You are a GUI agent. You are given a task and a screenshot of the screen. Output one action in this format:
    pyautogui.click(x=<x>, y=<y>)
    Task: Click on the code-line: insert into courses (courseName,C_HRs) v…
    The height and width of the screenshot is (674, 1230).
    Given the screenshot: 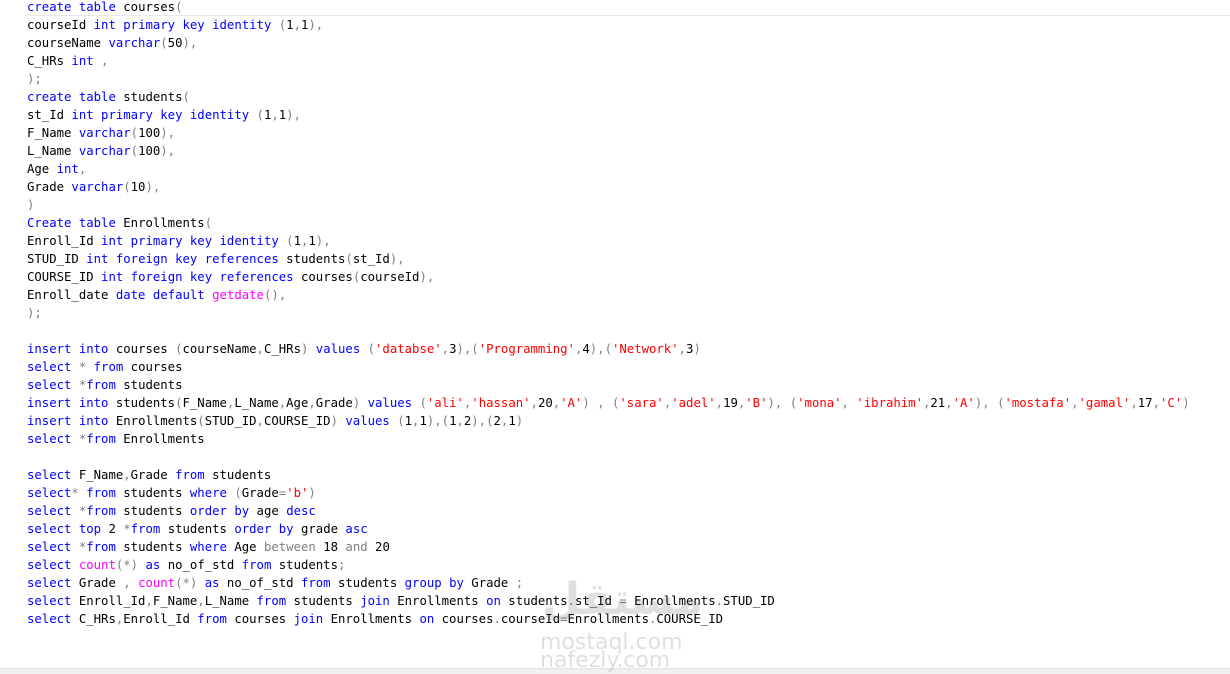 What is the action you would take?
    pyautogui.click(x=608, y=349)
    